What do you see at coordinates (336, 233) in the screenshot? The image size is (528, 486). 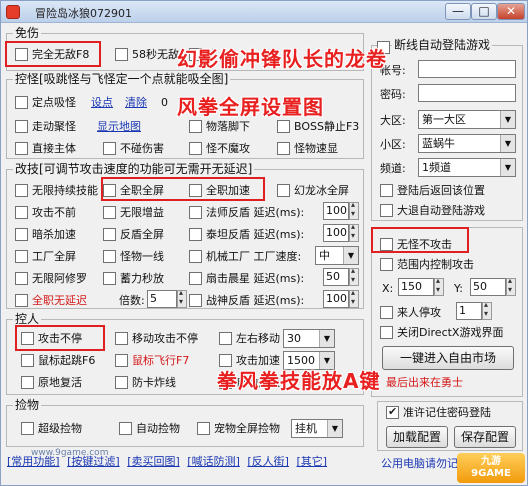 I see `titan-delay-input: 100` at bounding box center [336, 233].